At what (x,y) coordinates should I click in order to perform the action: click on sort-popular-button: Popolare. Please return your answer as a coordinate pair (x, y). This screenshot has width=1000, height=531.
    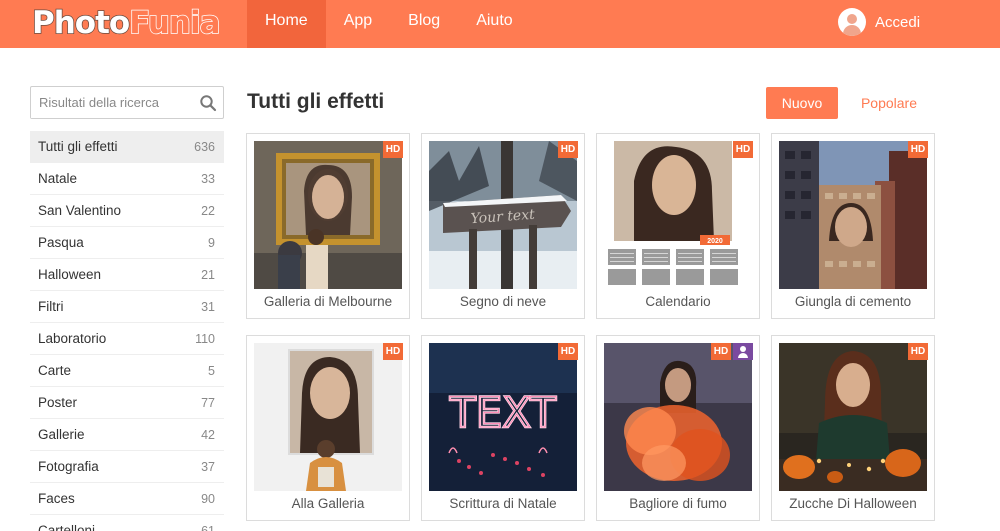
    Looking at the image, I should click on (889, 103).